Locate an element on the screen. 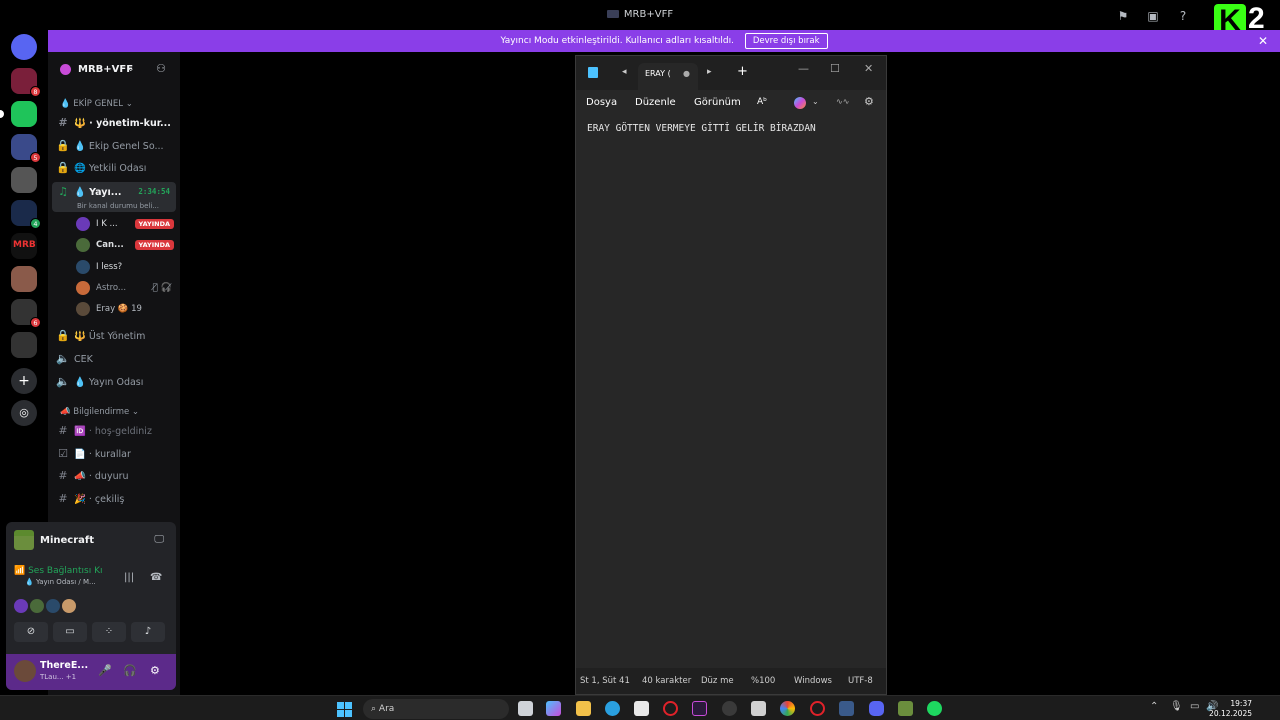 This screenshot has height=720, width=1280. task-view-icon is located at coordinates (525, 708).